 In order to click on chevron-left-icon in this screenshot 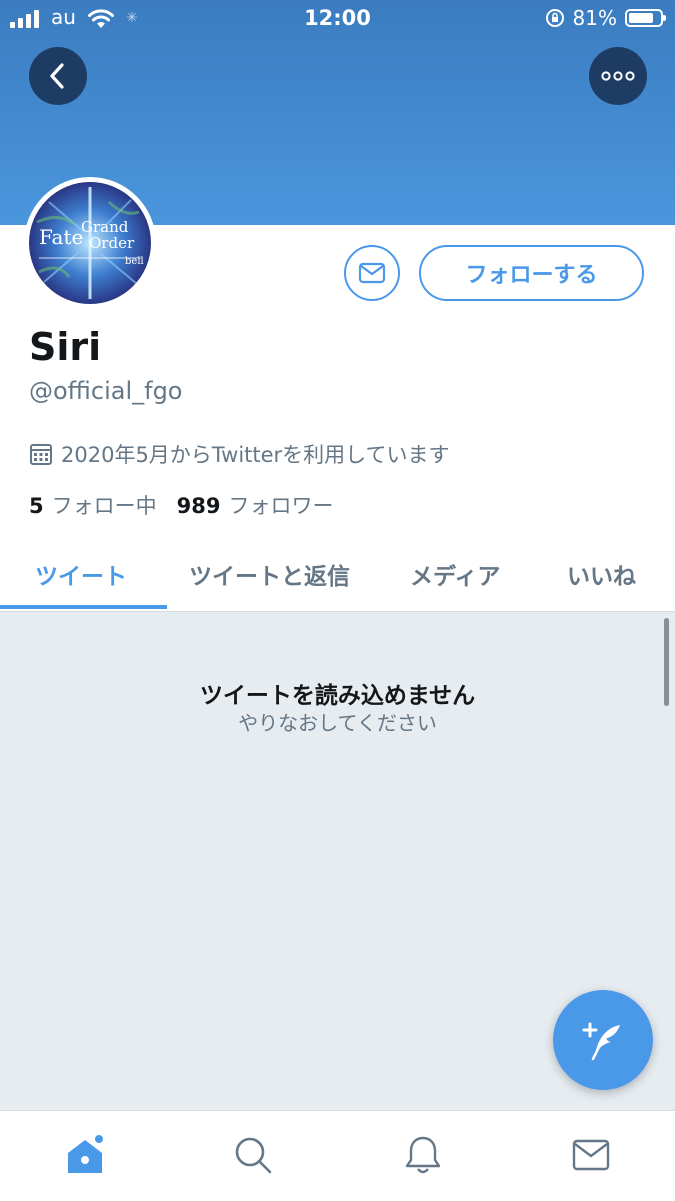, I will do `click(57, 76)`.